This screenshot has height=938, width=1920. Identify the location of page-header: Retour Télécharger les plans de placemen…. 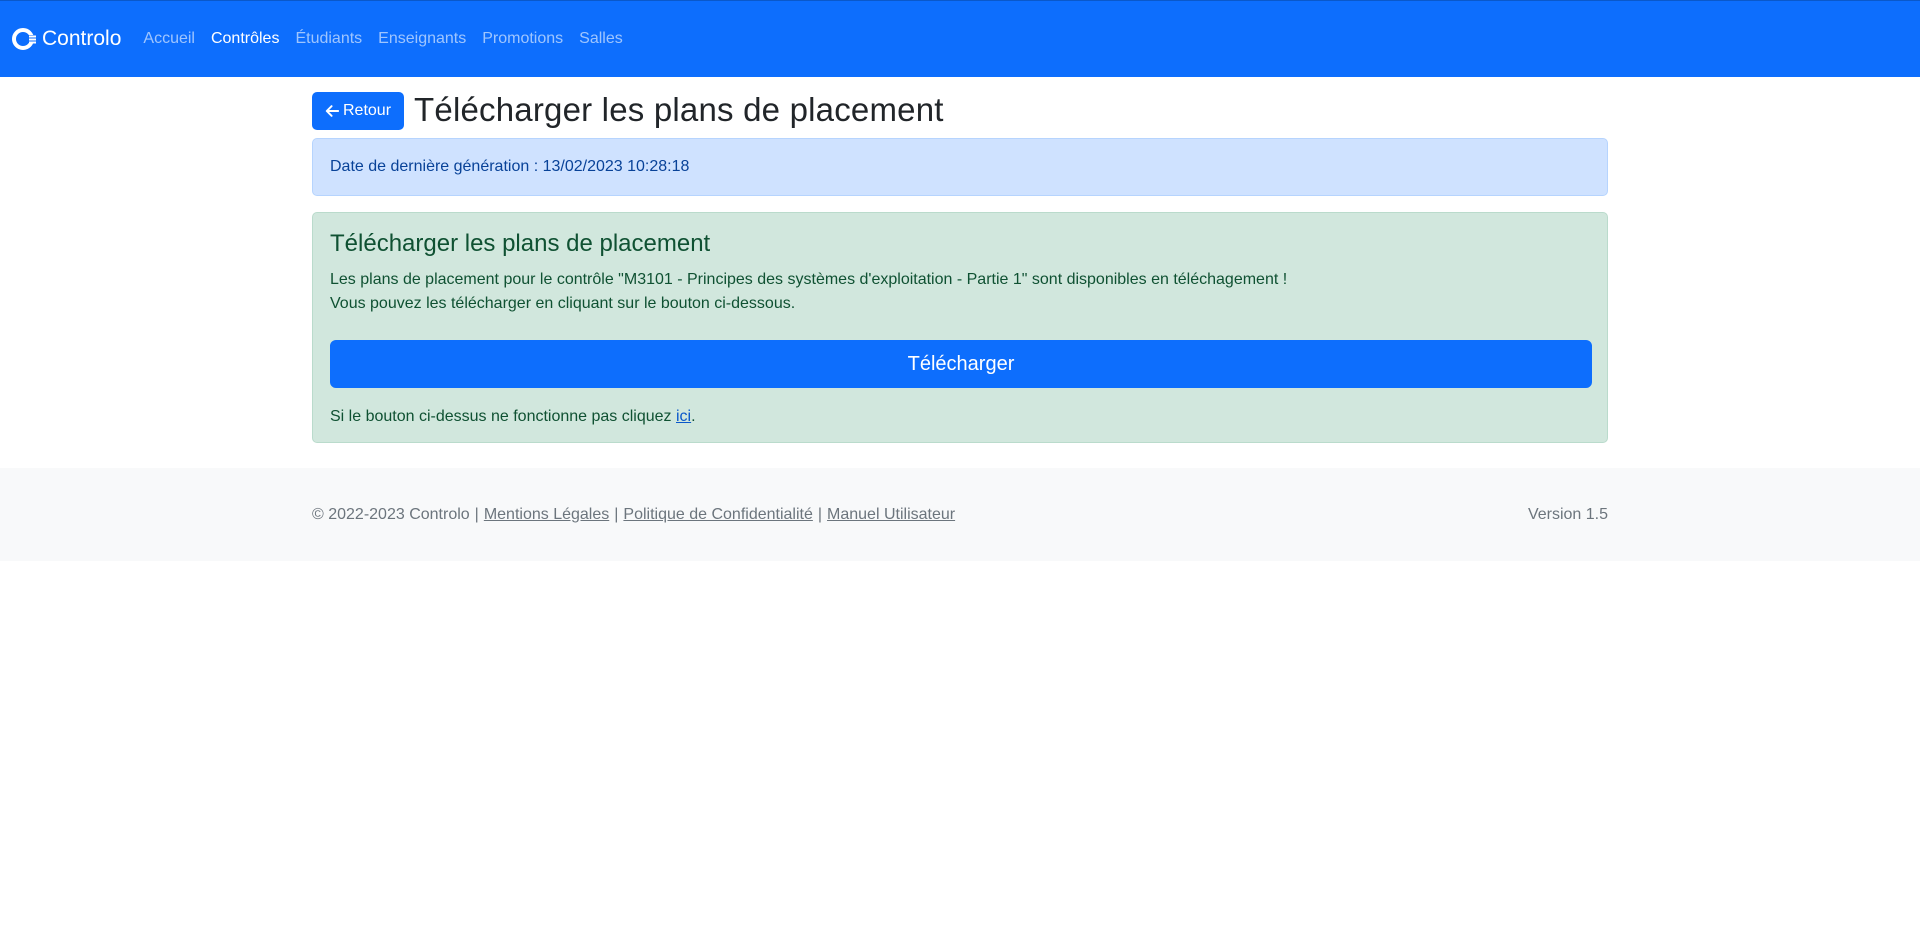
(628, 110).